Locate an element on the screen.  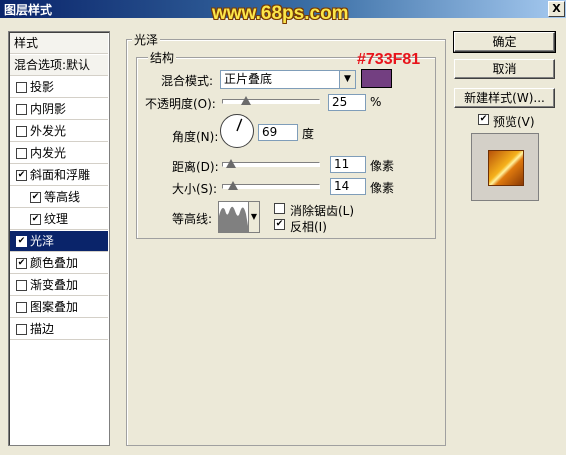
blend-mode-value: 正片叠底 is located at coordinates (248, 79).